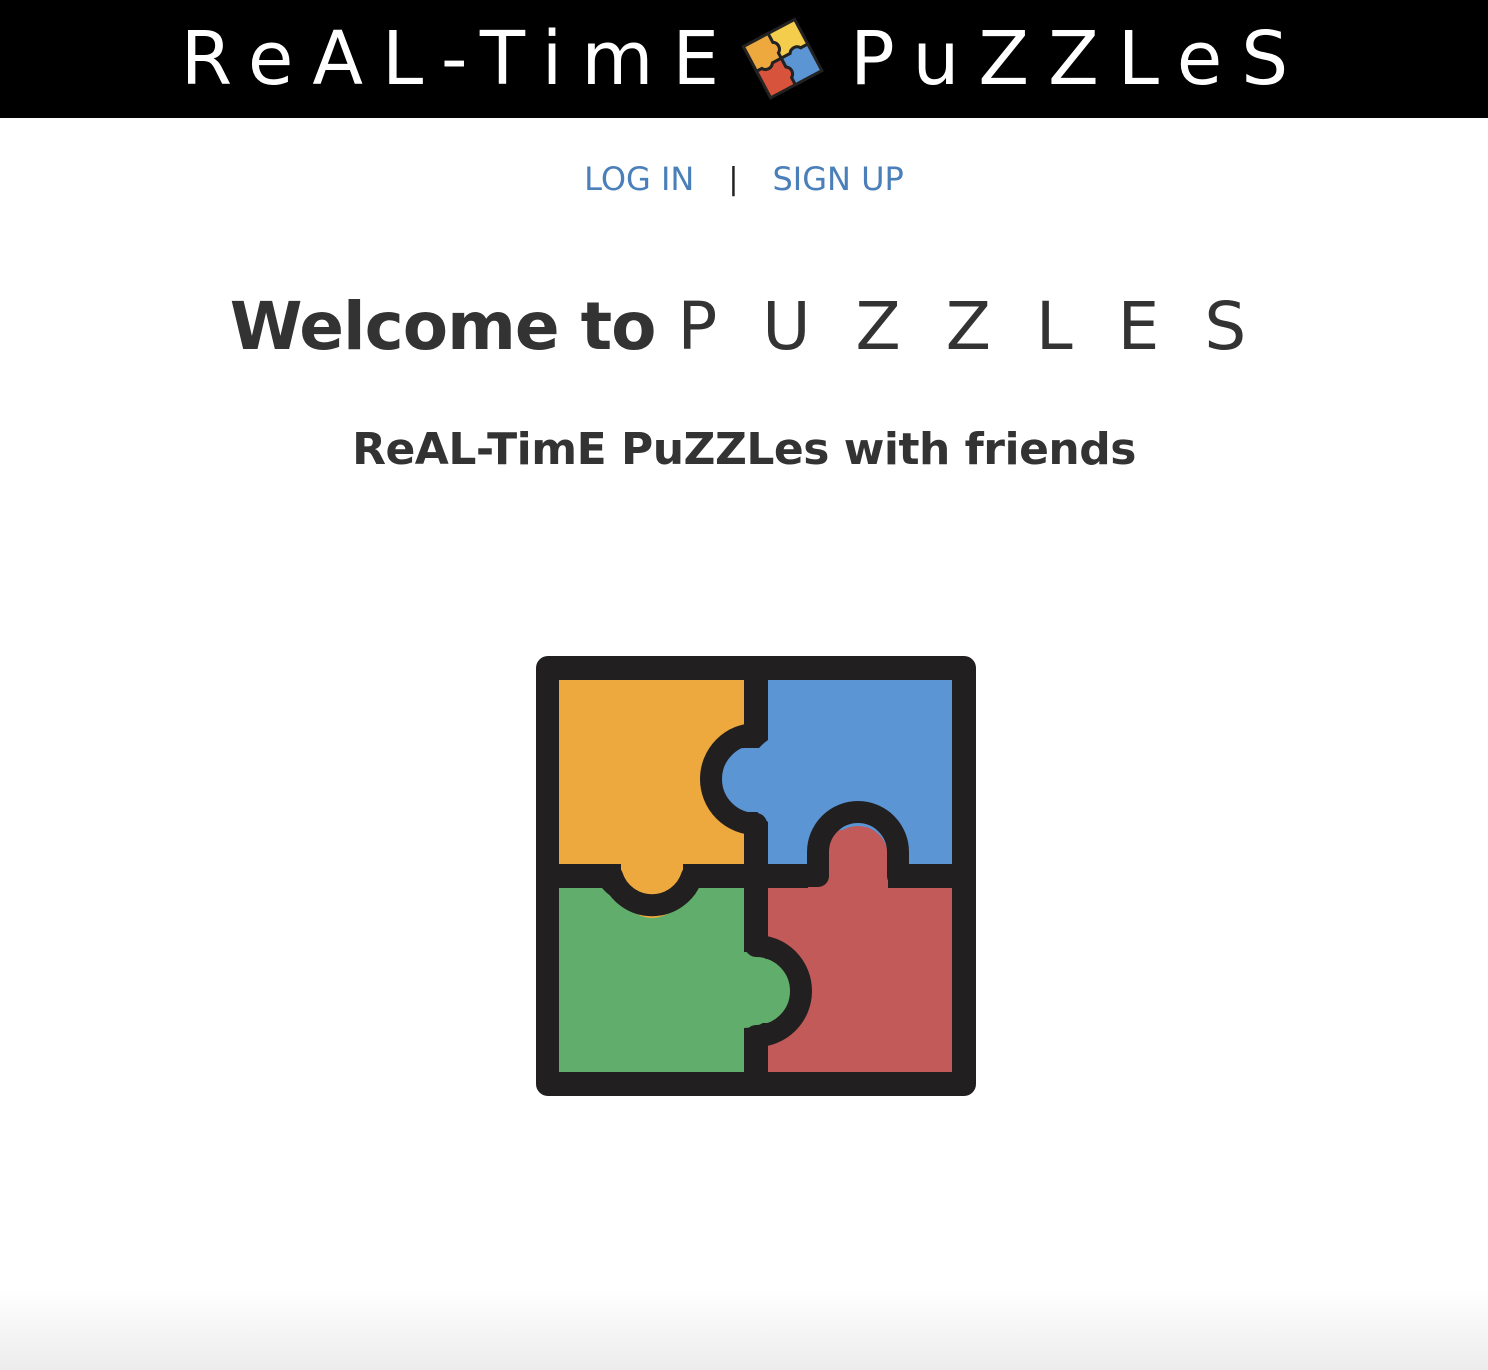 This screenshot has width=1488, height=1370. I want to click on signup-link: SIGN UP, so click(837, 179).